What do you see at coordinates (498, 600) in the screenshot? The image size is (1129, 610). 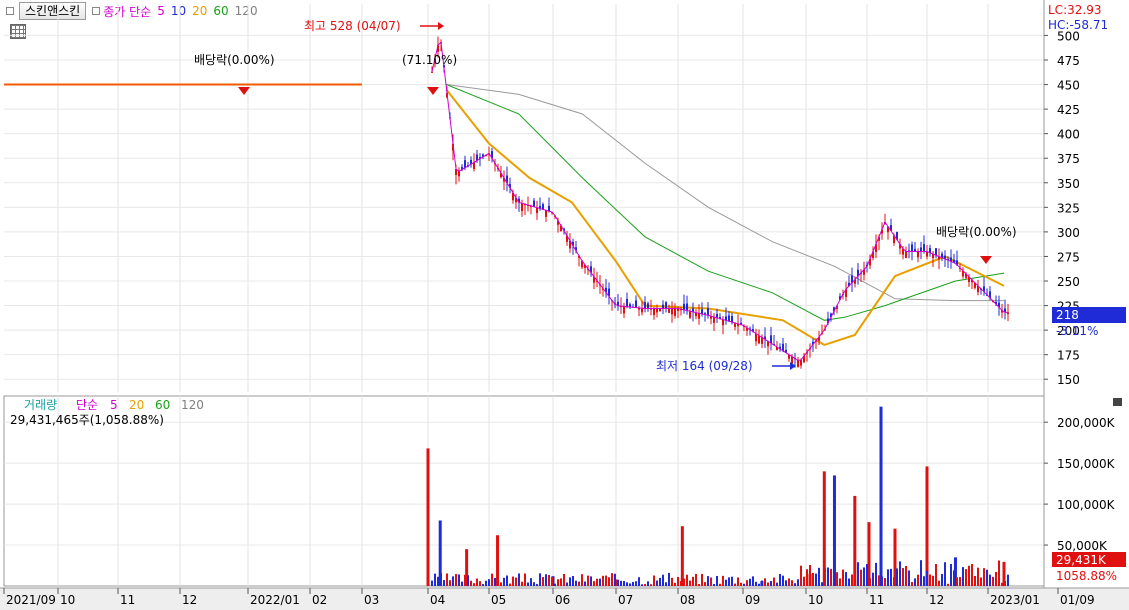 I see `x-axis-tick-label: 05` at bounding box center [498, 600].